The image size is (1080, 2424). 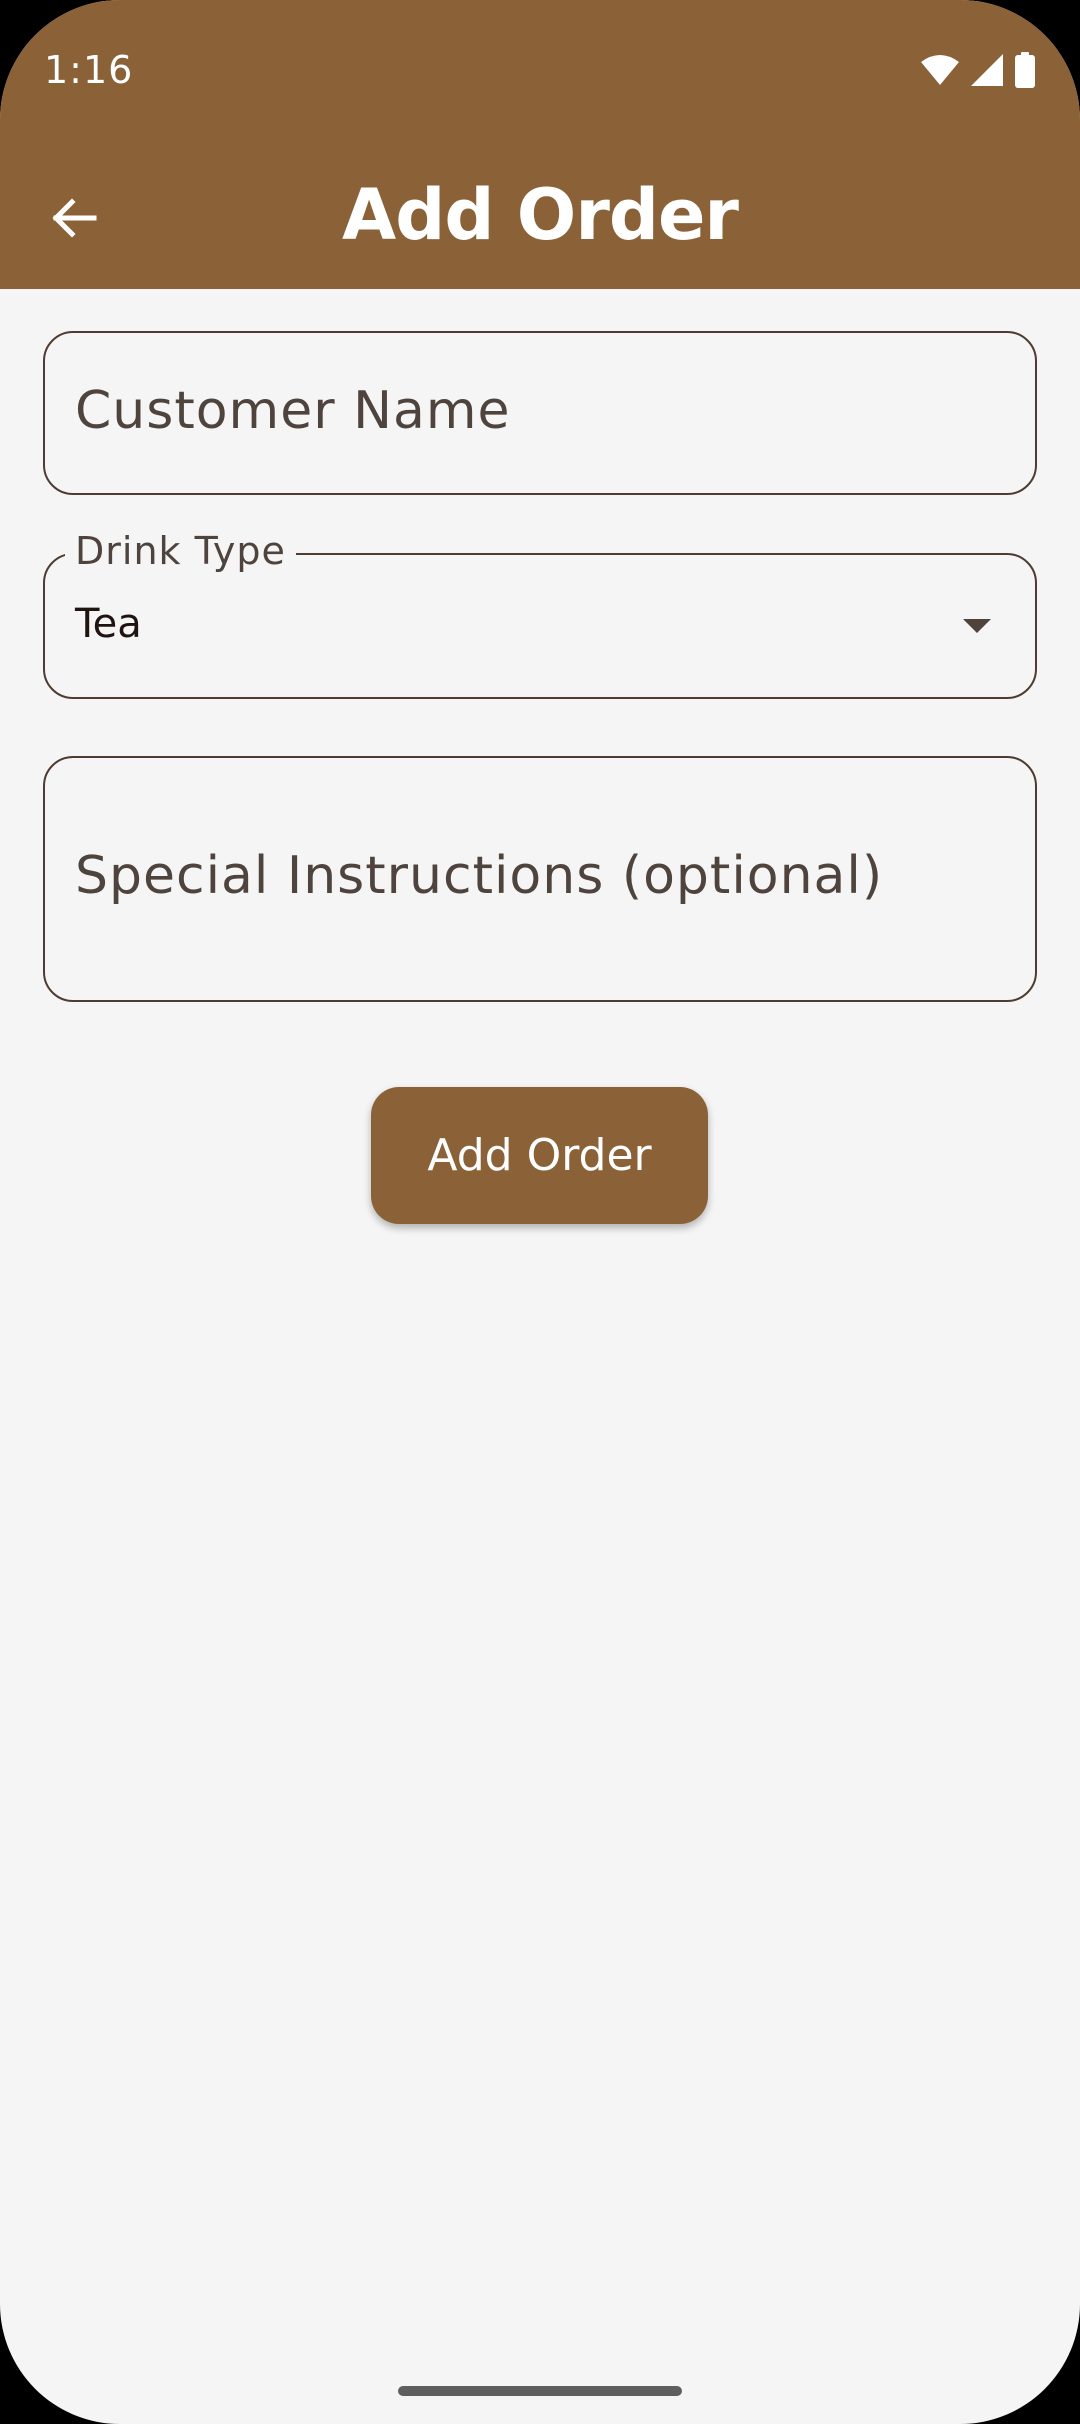 I want to click on customer-name-field: Customer Name, so click(x=540, y=413).